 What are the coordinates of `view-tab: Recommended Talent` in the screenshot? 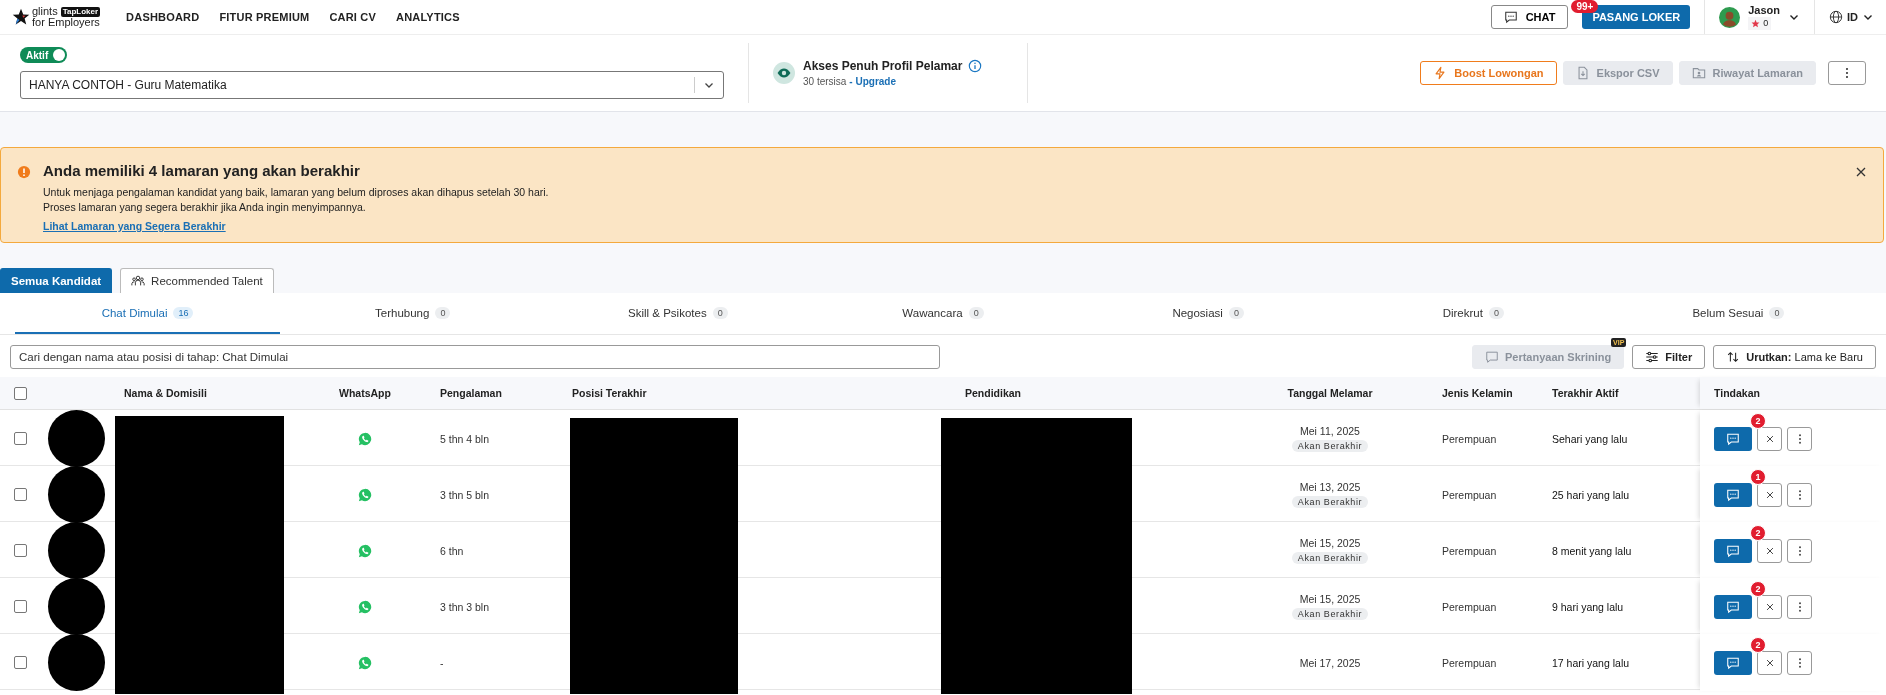 It's located at (197, 280).